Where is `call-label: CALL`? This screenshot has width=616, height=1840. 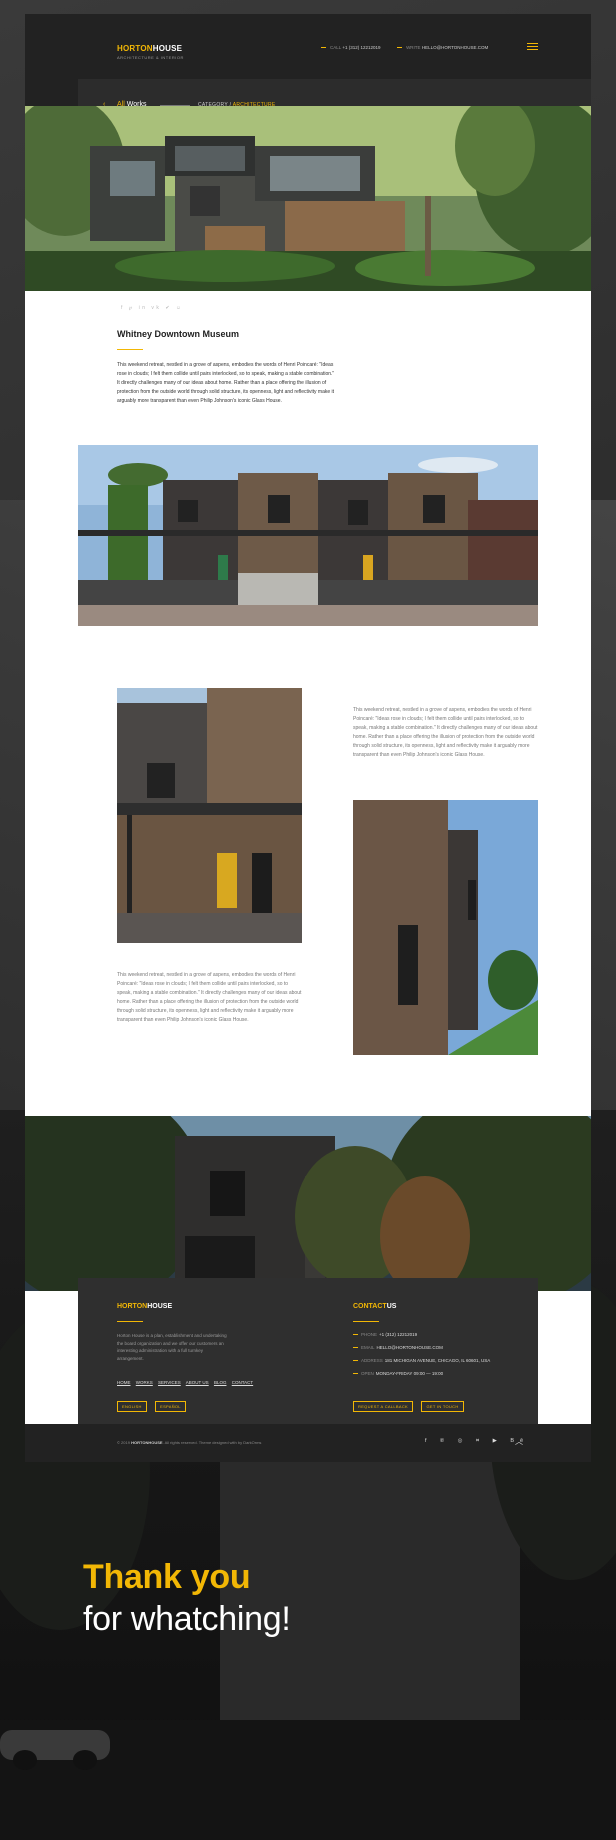
call-label: CALL is located at coordinates (336, 47).